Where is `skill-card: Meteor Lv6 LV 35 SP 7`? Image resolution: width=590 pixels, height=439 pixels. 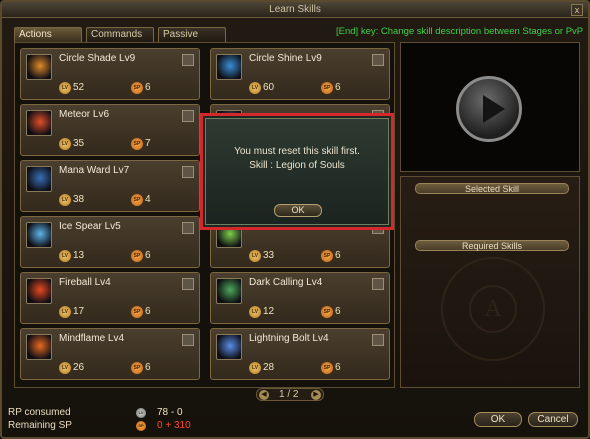
skill-card: Meteor Lv6 LV 35 SP 7 is located at coordinates (110, 130).